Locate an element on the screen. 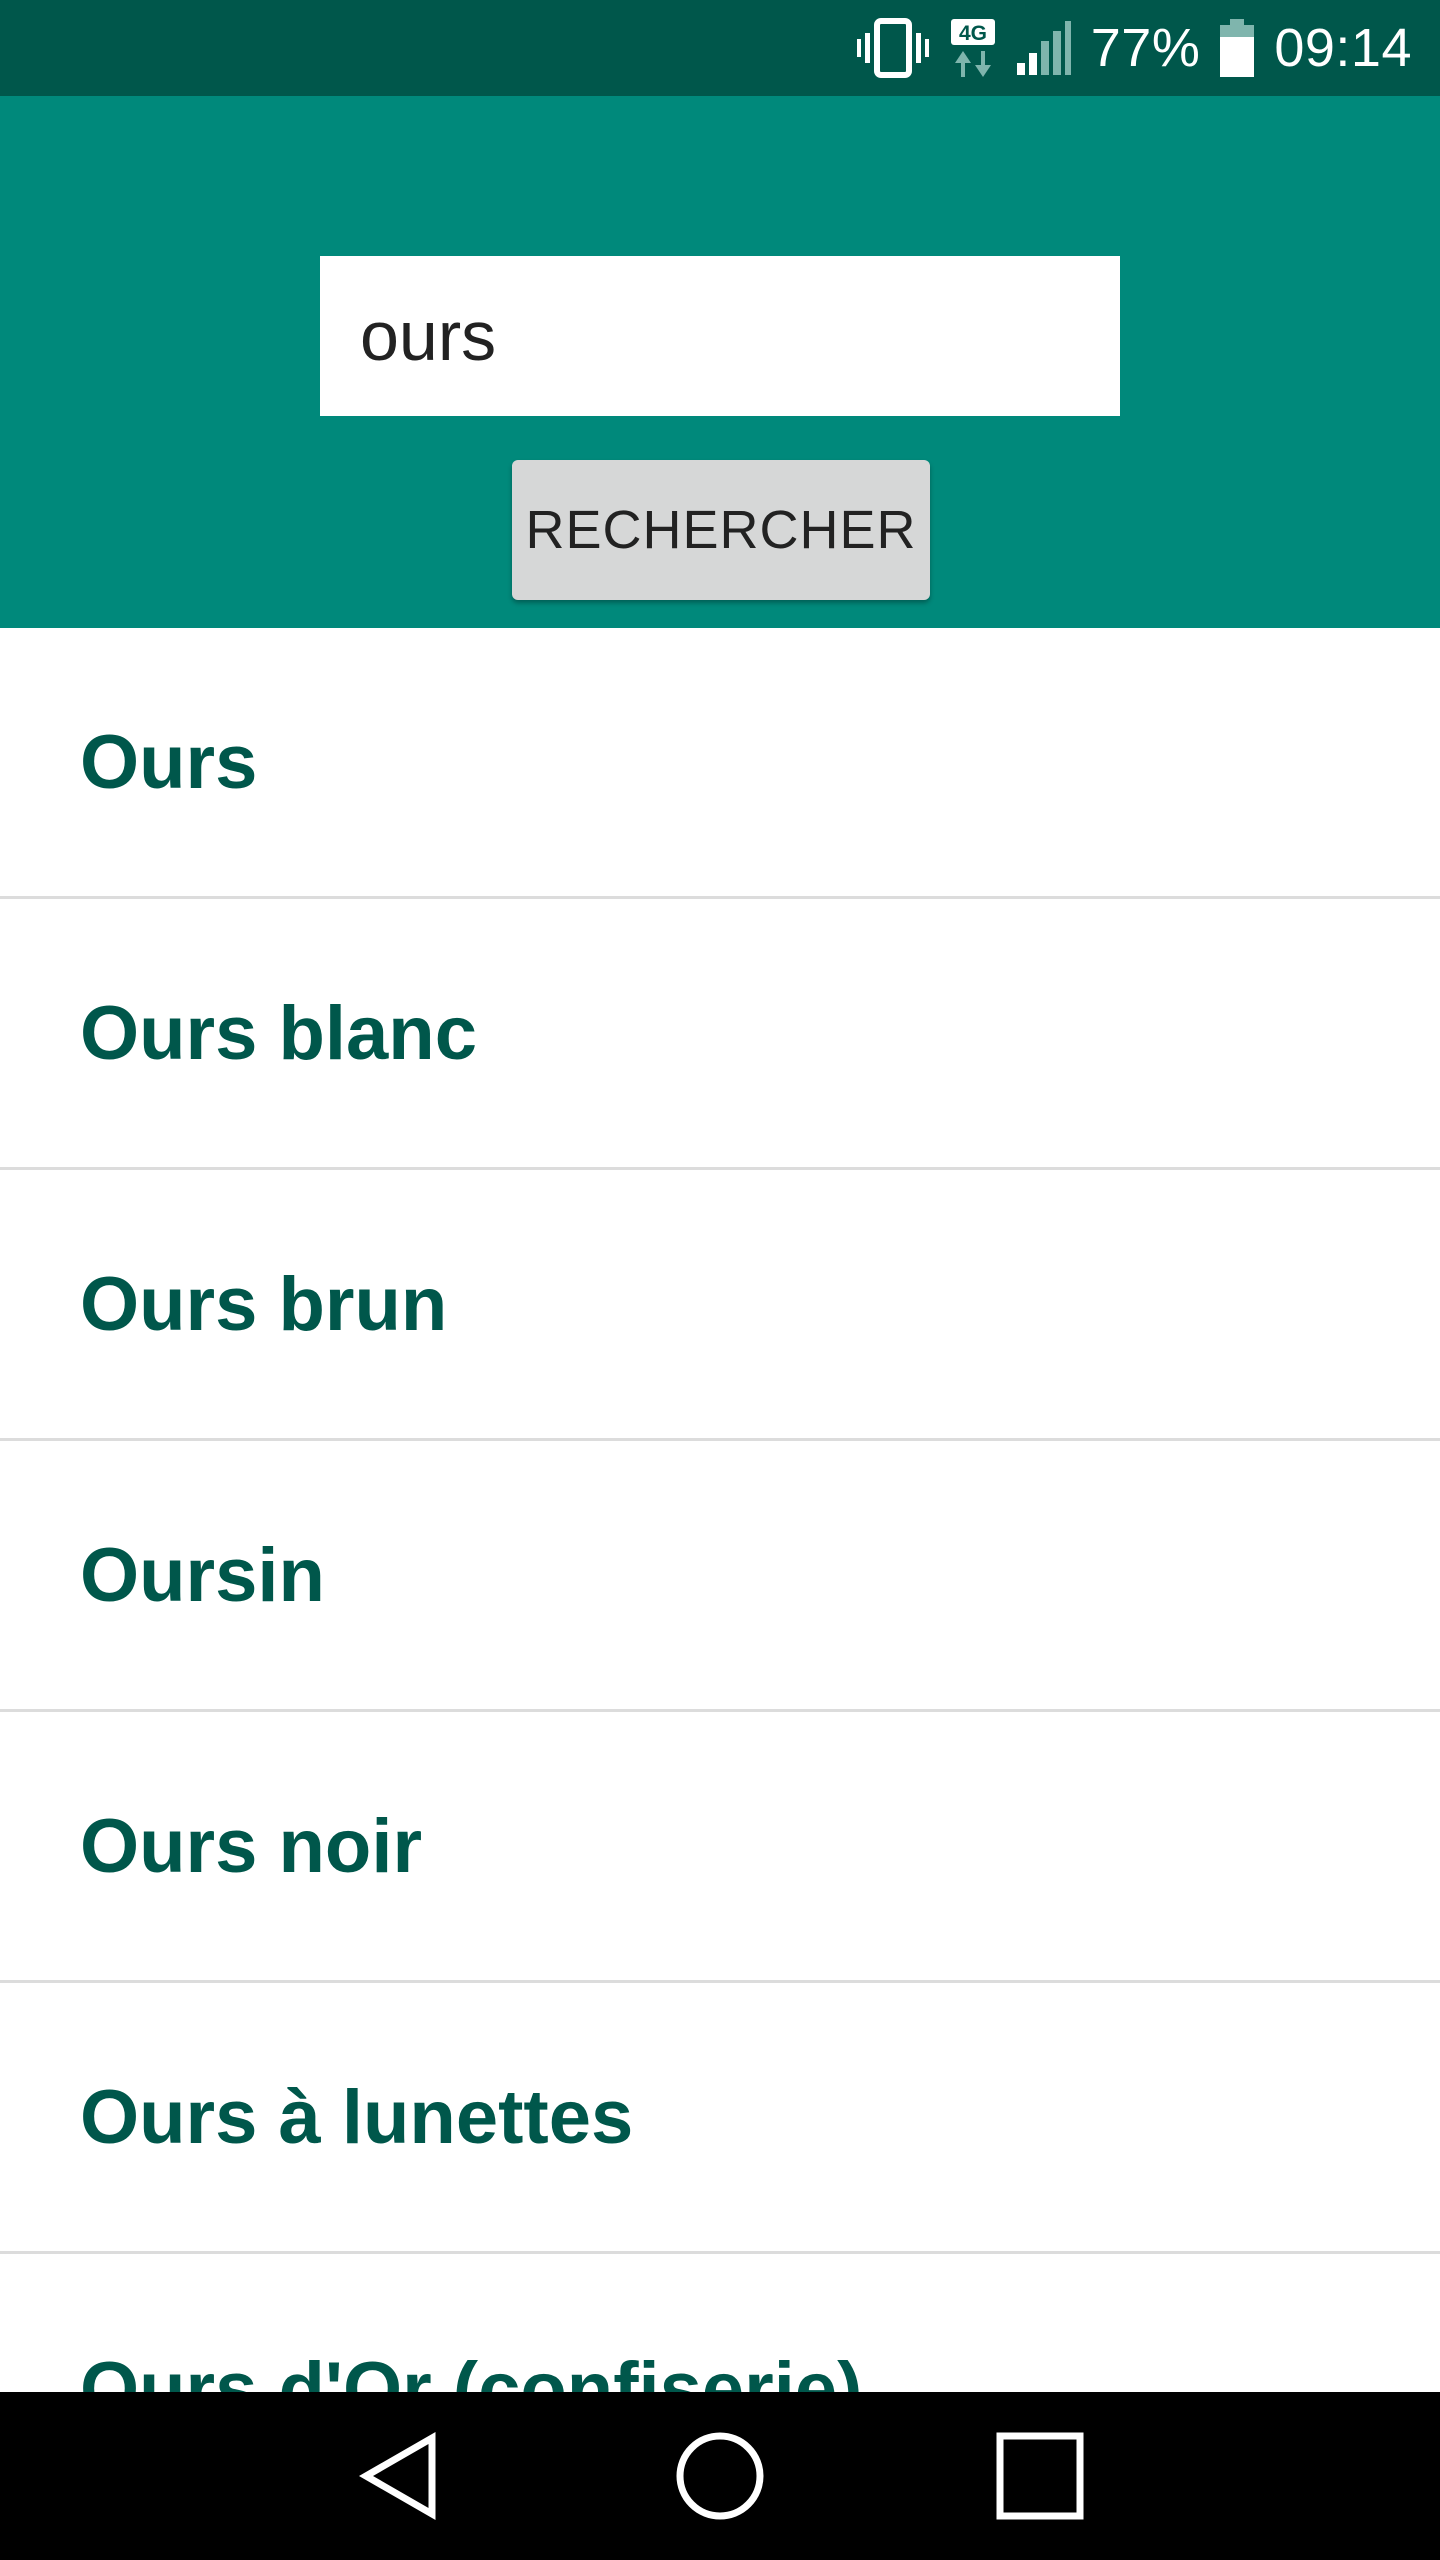 The width and height of the screenshot is (1440, 2560). list-item-label: Ours blanc is located at coordinates (278, 1033).